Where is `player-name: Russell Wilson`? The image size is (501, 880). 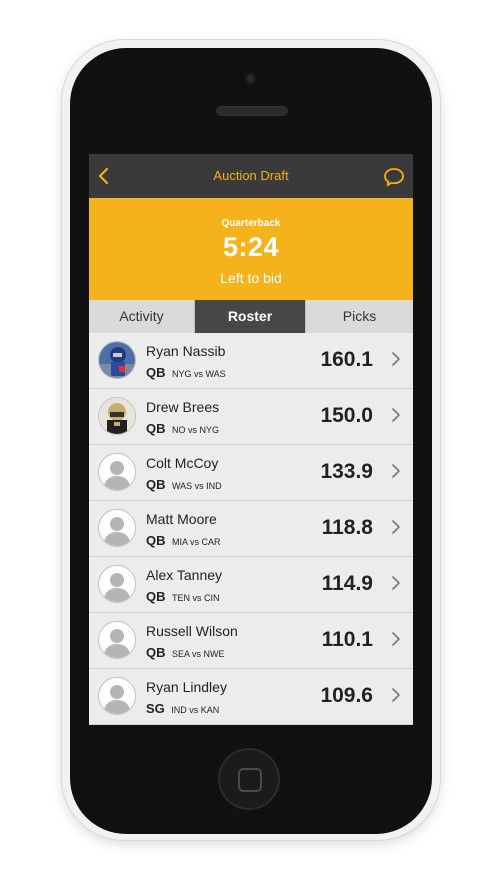 player-name: Russell Wilson is located at coordinates (192, 631).